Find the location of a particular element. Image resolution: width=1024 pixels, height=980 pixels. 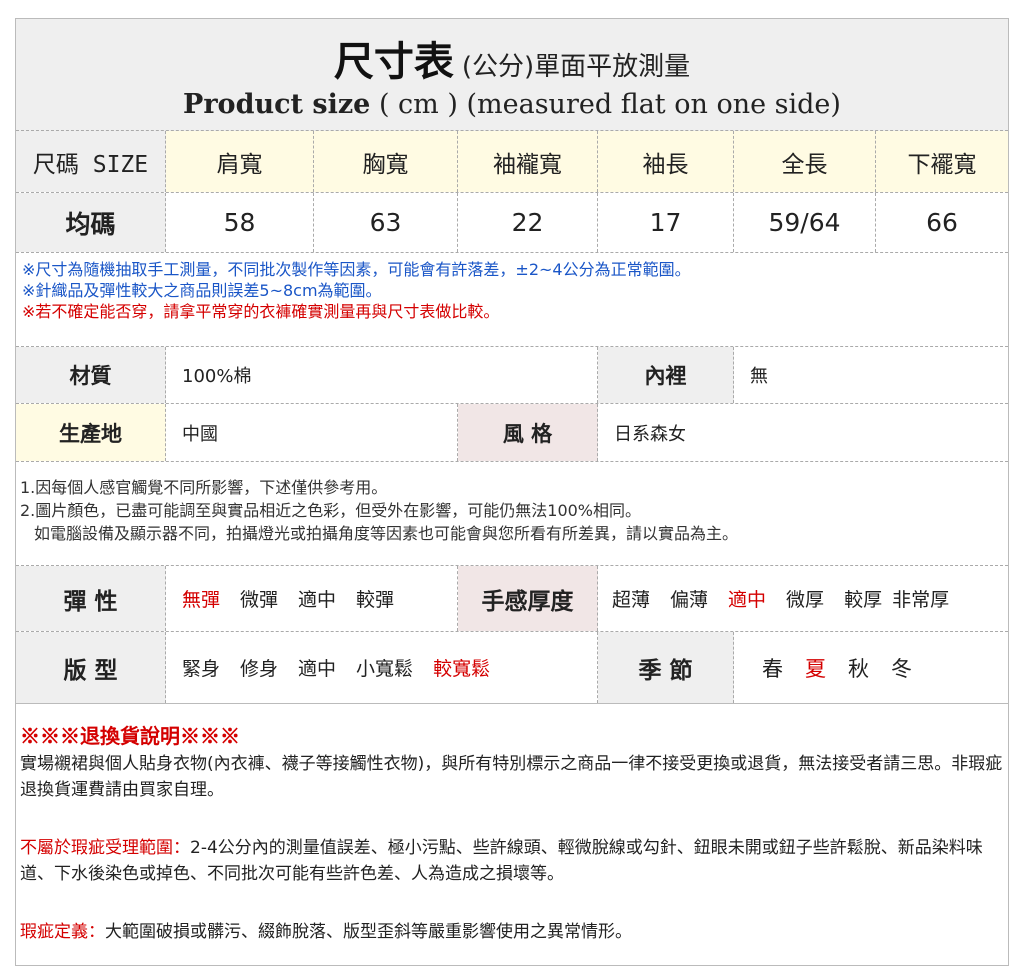

season-option: 春 is located at coordinates (772, 668).